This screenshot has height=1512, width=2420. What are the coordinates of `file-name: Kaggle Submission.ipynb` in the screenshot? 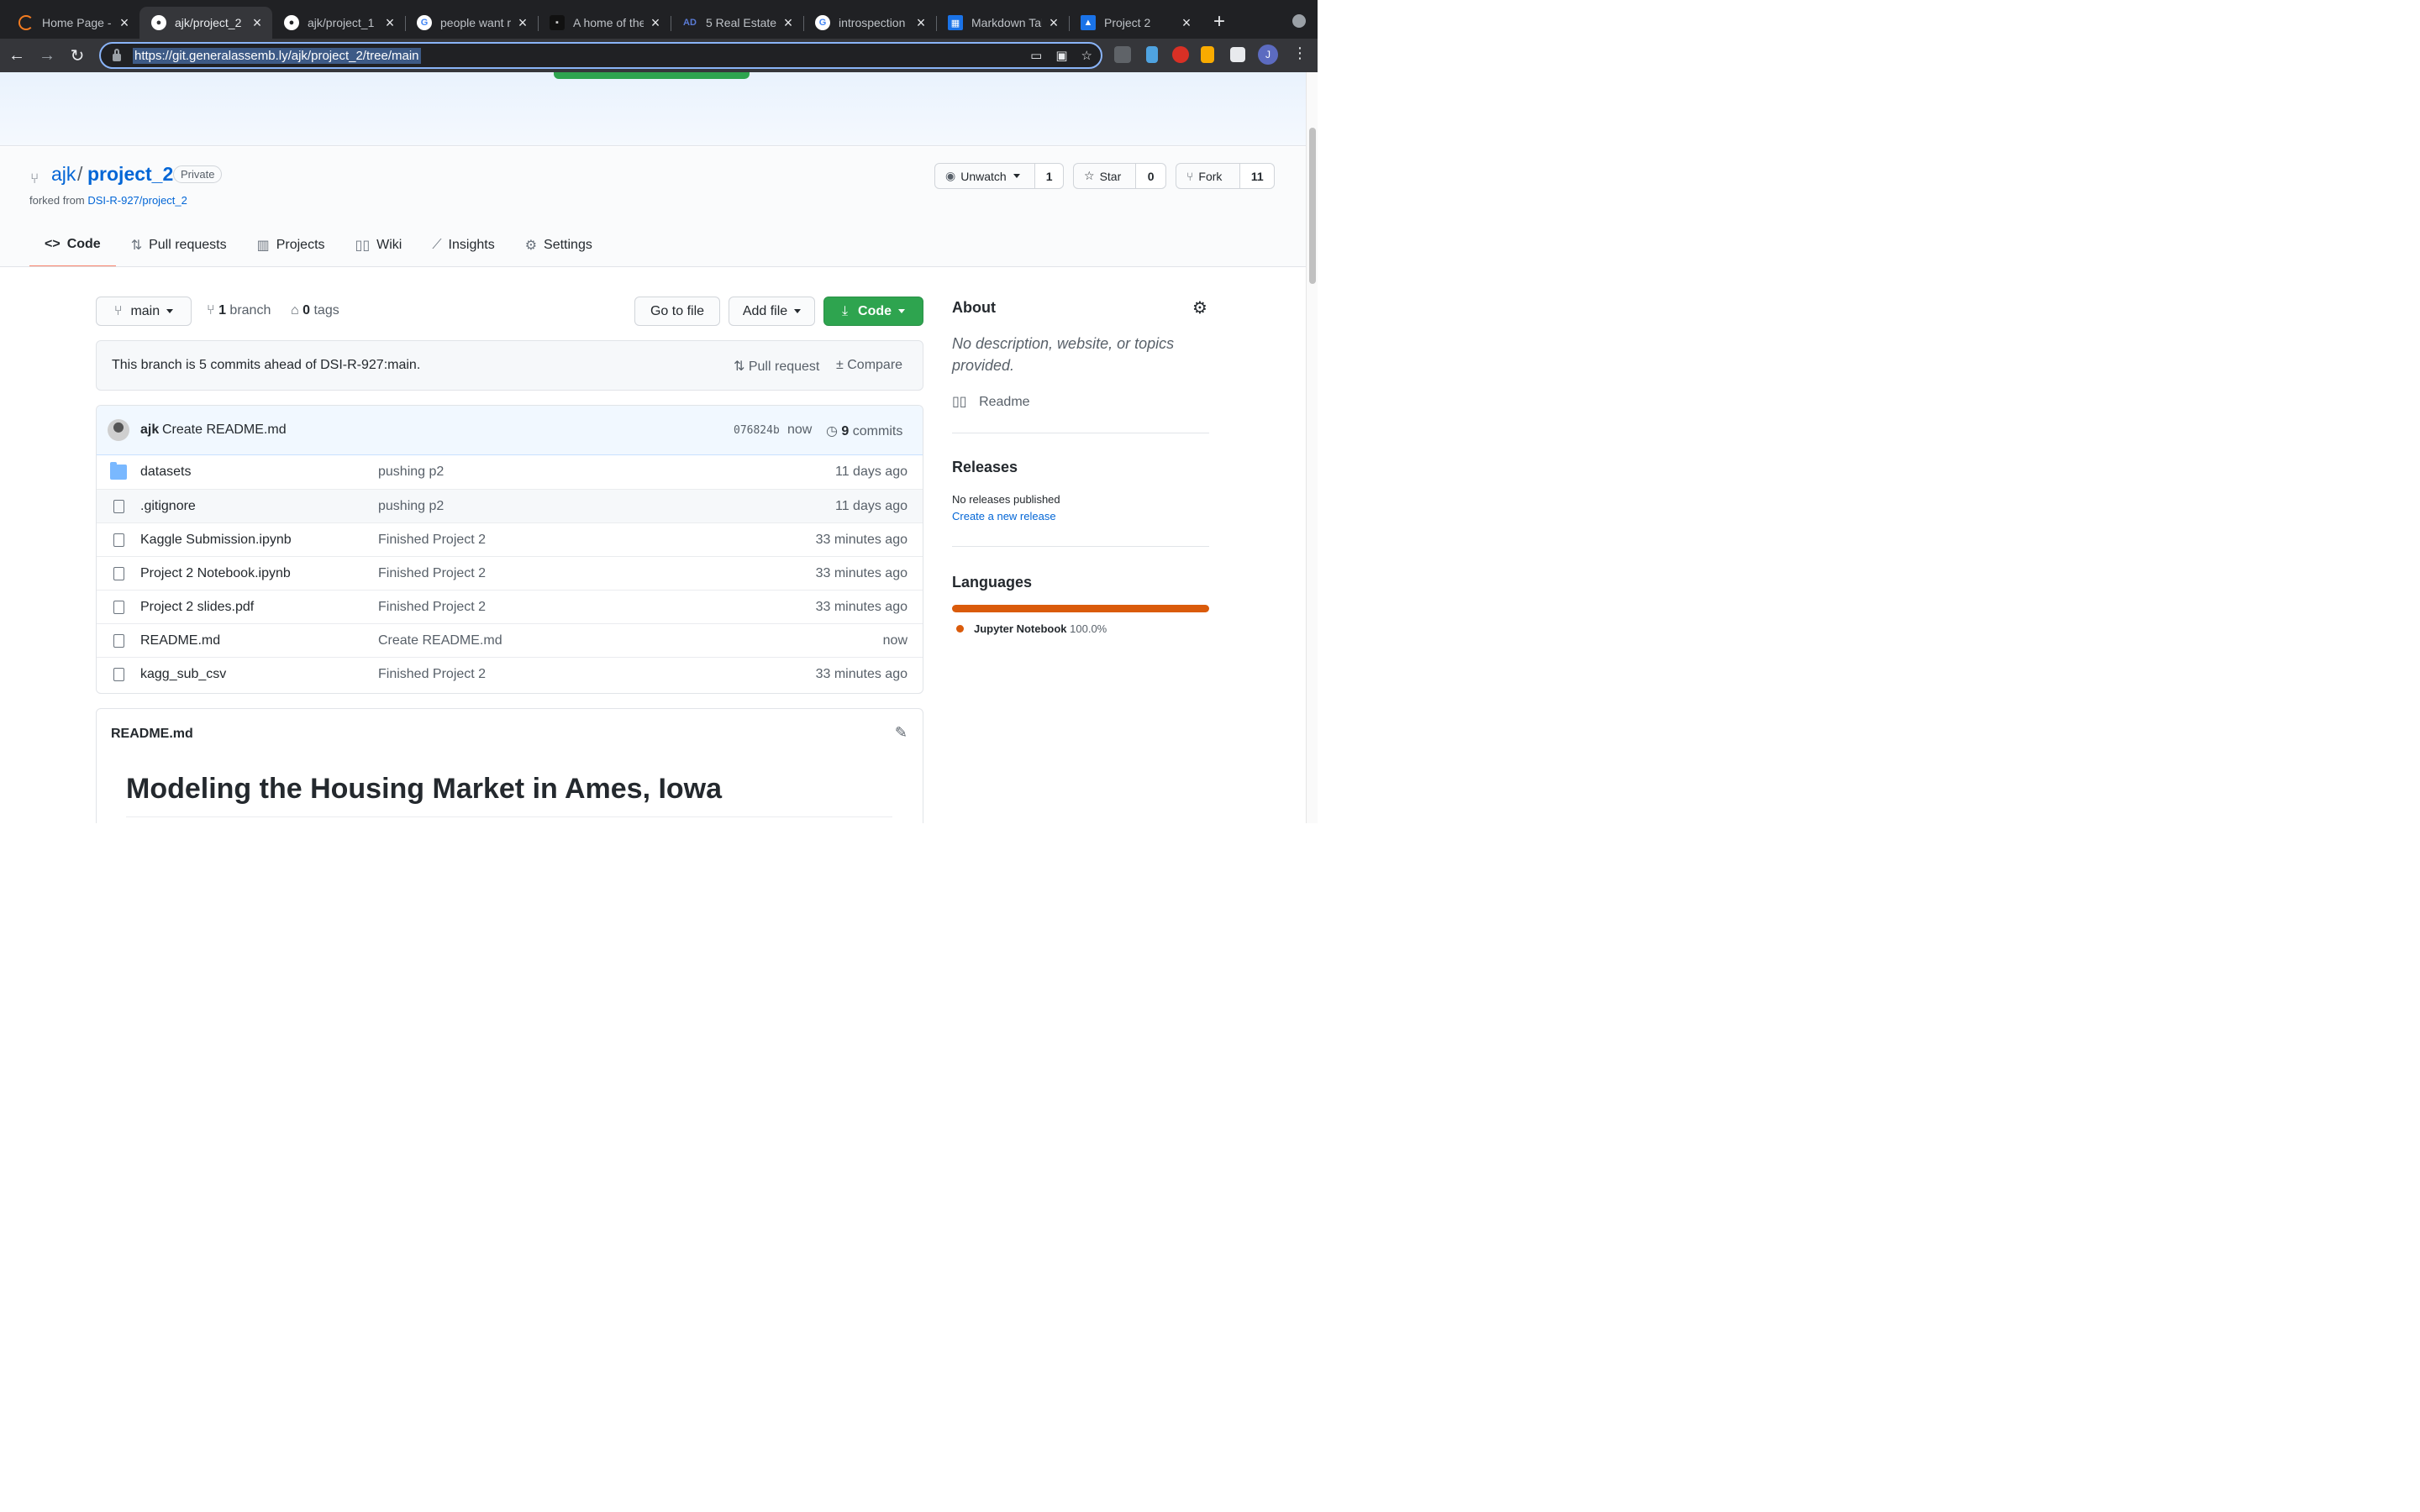 It's located at (216, 540).